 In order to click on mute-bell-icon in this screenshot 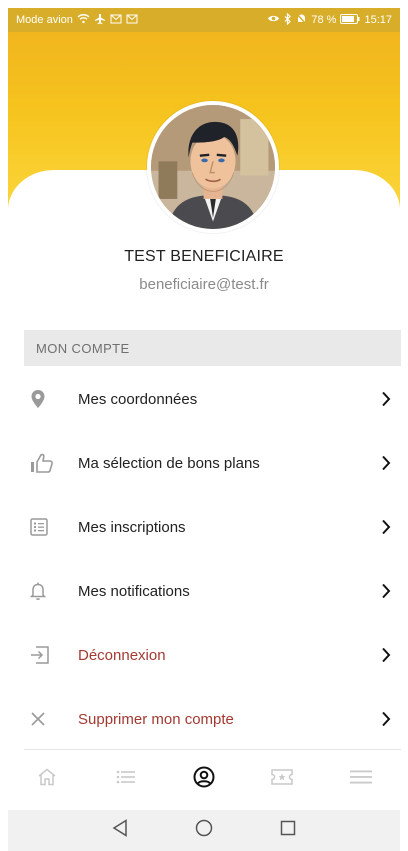, I will do `click(301, 20)`.